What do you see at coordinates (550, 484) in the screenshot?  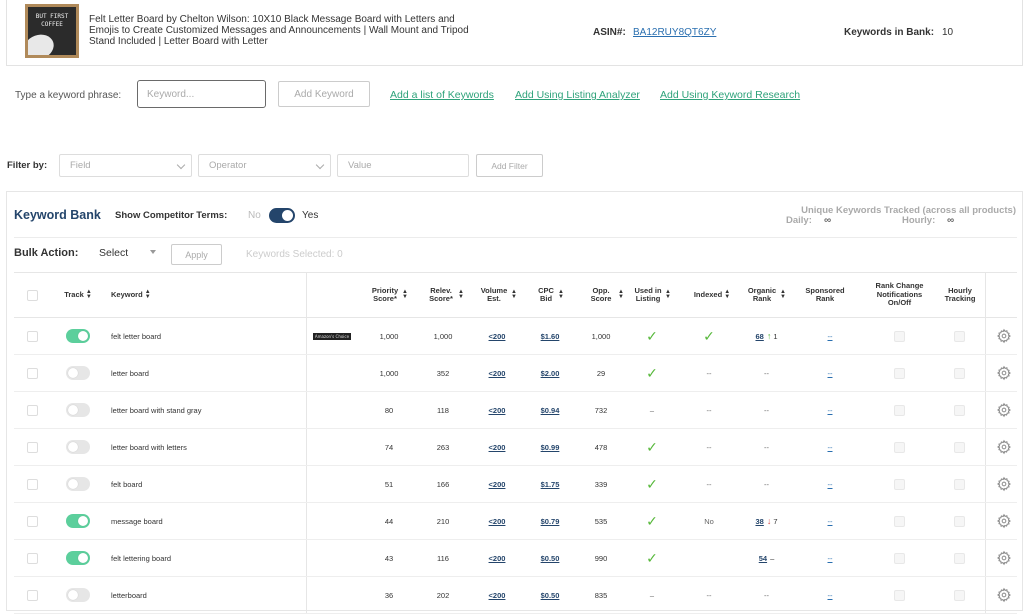 I see `cpc-bid-link: $1.75` at bounding box center [550, 484].